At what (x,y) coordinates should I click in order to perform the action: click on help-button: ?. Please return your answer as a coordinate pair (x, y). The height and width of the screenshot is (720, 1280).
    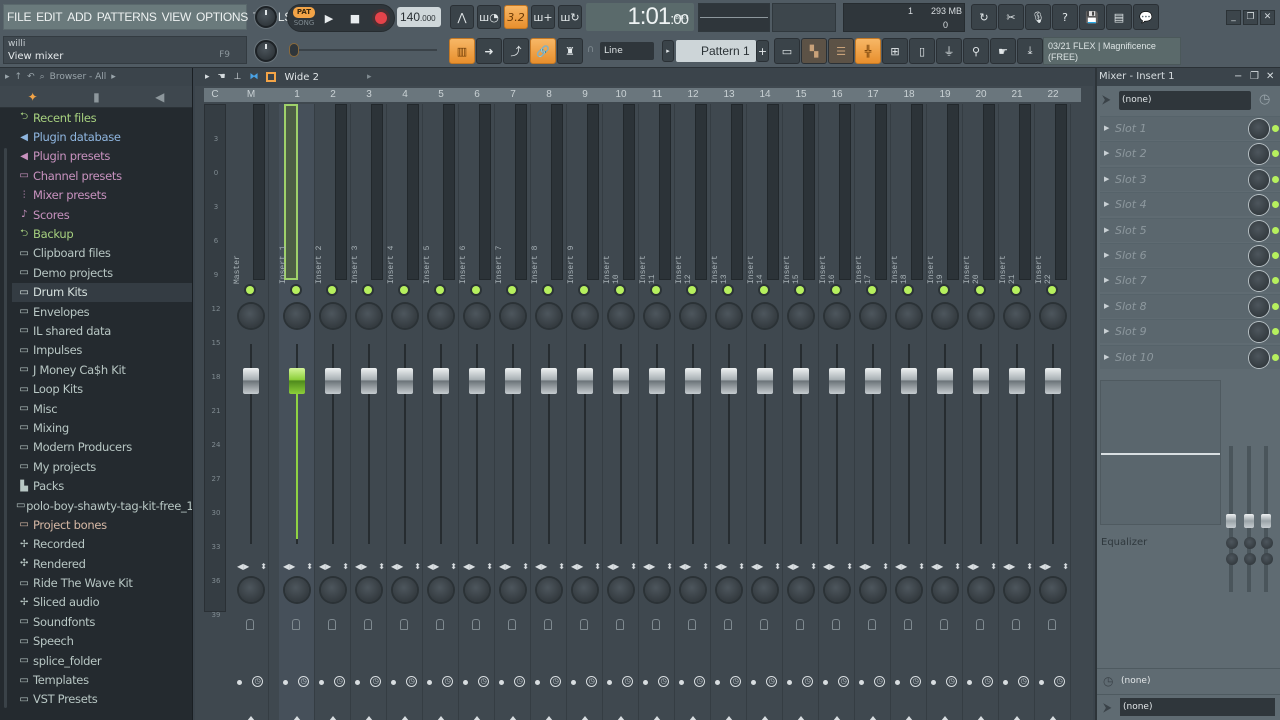
    Looking at the image, I should click on (1065, 17).